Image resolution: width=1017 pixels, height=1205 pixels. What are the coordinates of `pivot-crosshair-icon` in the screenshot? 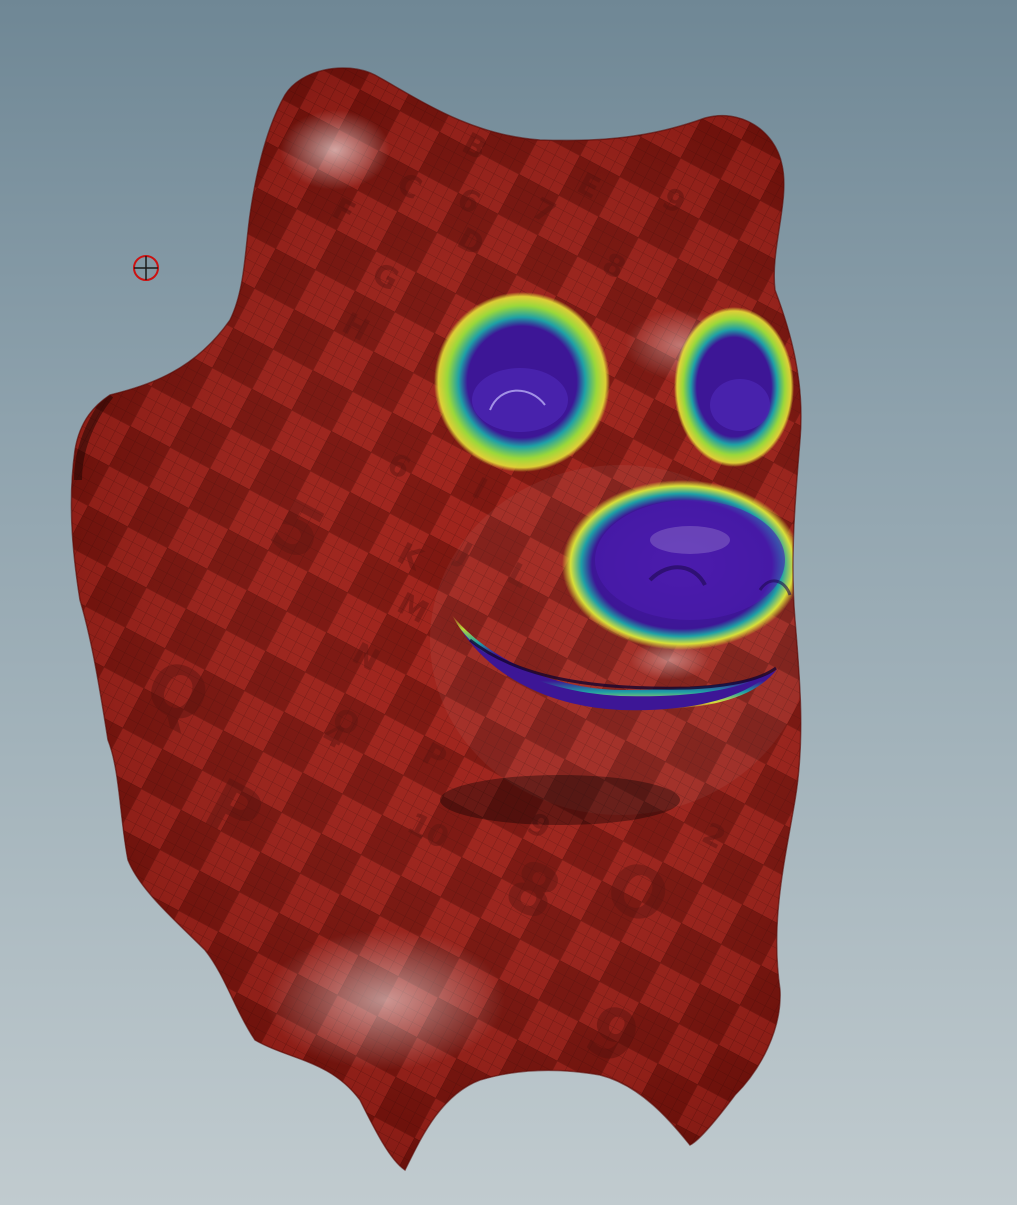 It's located at (146, 268).